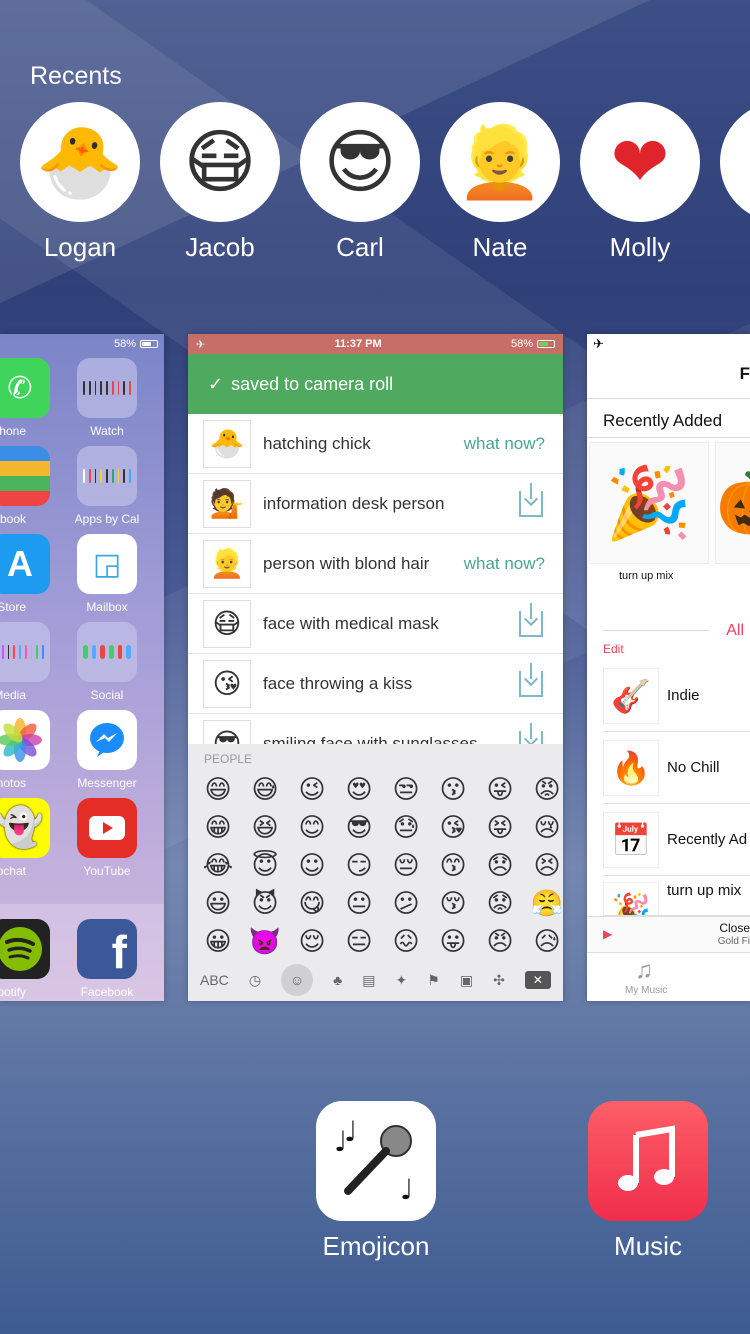 The image size is (750, 1334). What do you see at coordinates (500, 942) in the screenshot?
I see `emoji-key: 😠` at bounding box center [500, 942].